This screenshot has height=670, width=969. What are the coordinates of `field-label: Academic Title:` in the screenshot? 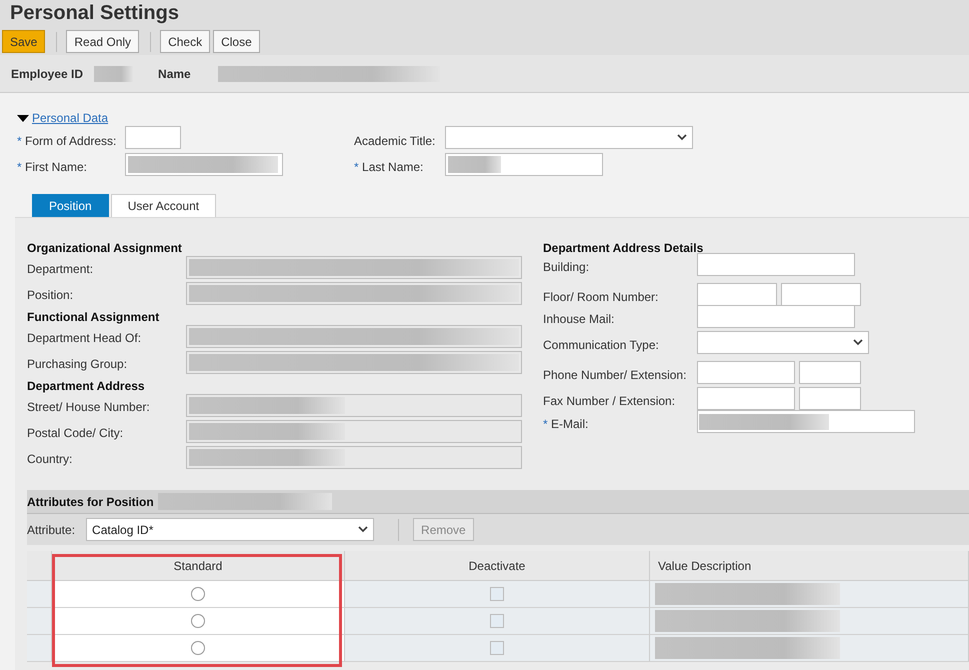 It's located at (395, 141).